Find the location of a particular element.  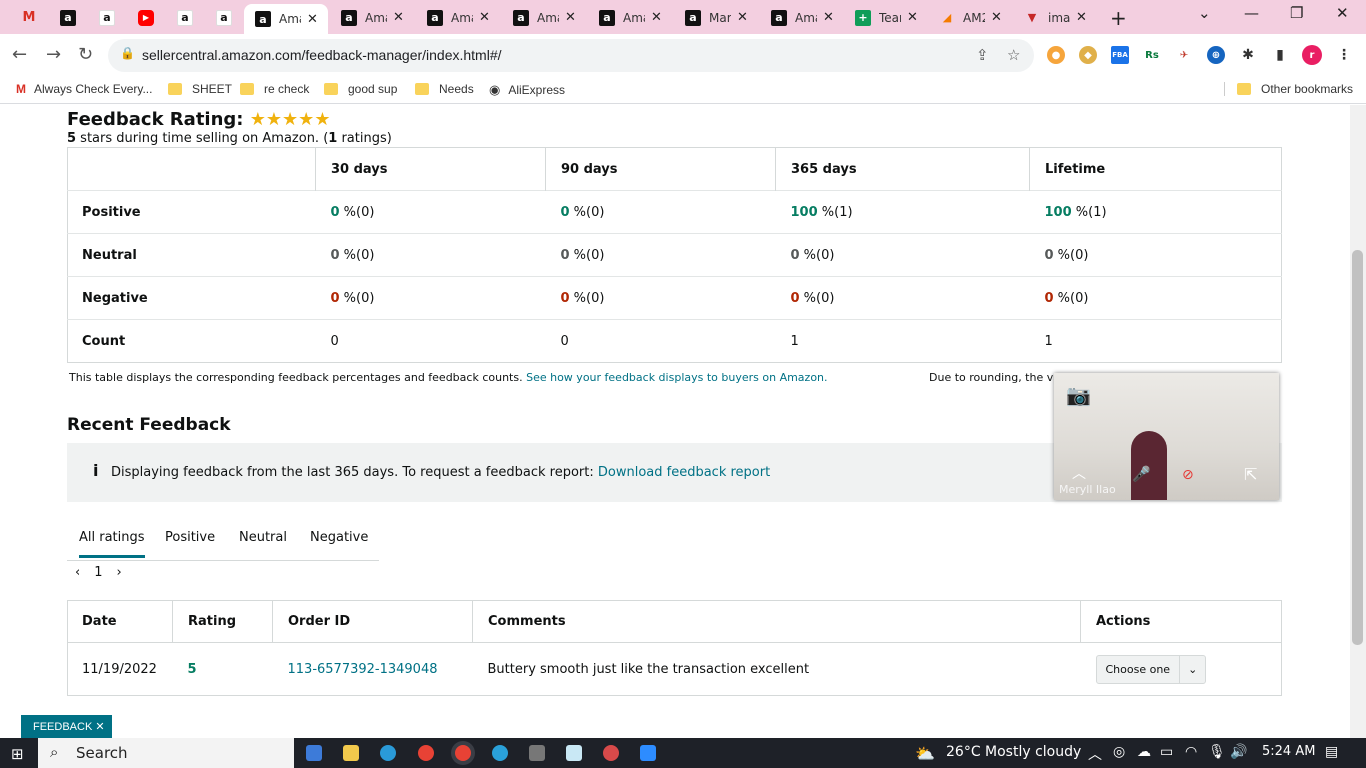

file-explorer-icon is located at coordinates (351, 753).